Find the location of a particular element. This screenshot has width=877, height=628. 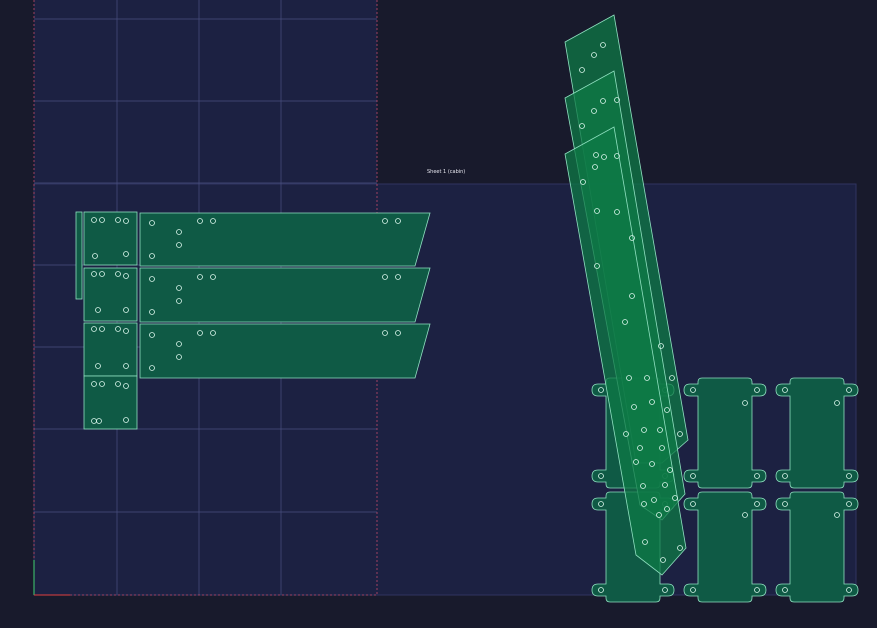

sheet-label: Sheet 1 (cabin) is located at coordinates (446, 172).